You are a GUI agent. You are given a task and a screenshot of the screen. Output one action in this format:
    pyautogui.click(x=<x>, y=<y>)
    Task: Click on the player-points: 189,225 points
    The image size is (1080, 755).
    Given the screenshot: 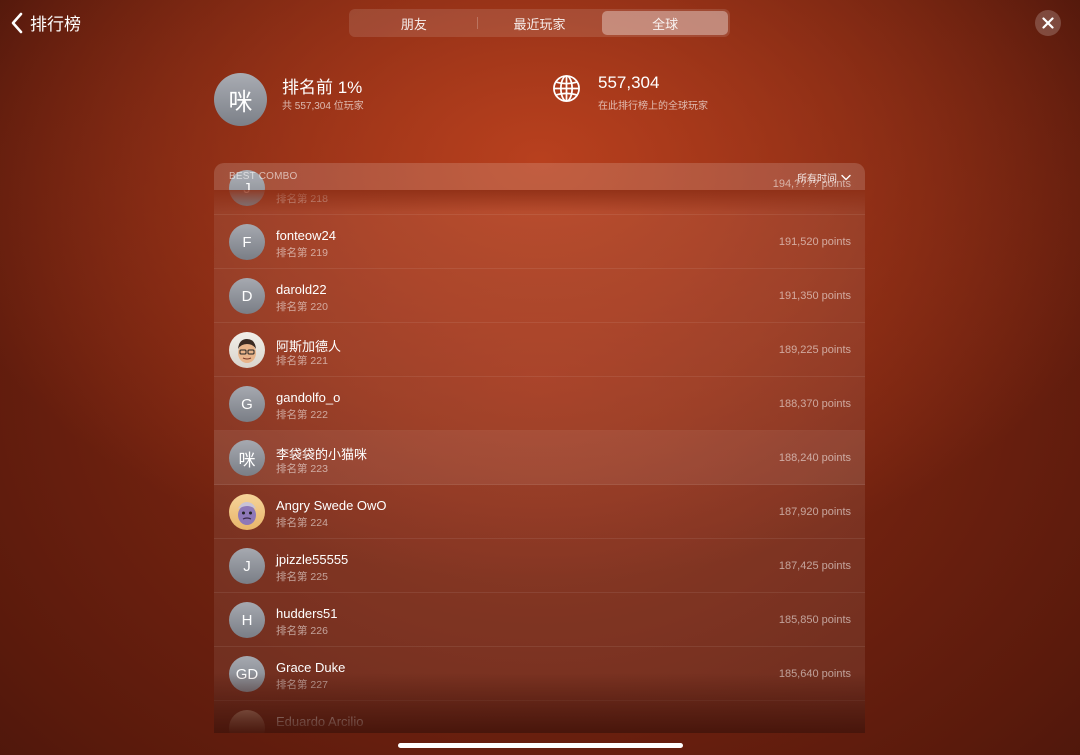 What is the action you would take?
    pyautogui.click(x=814, y=350)
    